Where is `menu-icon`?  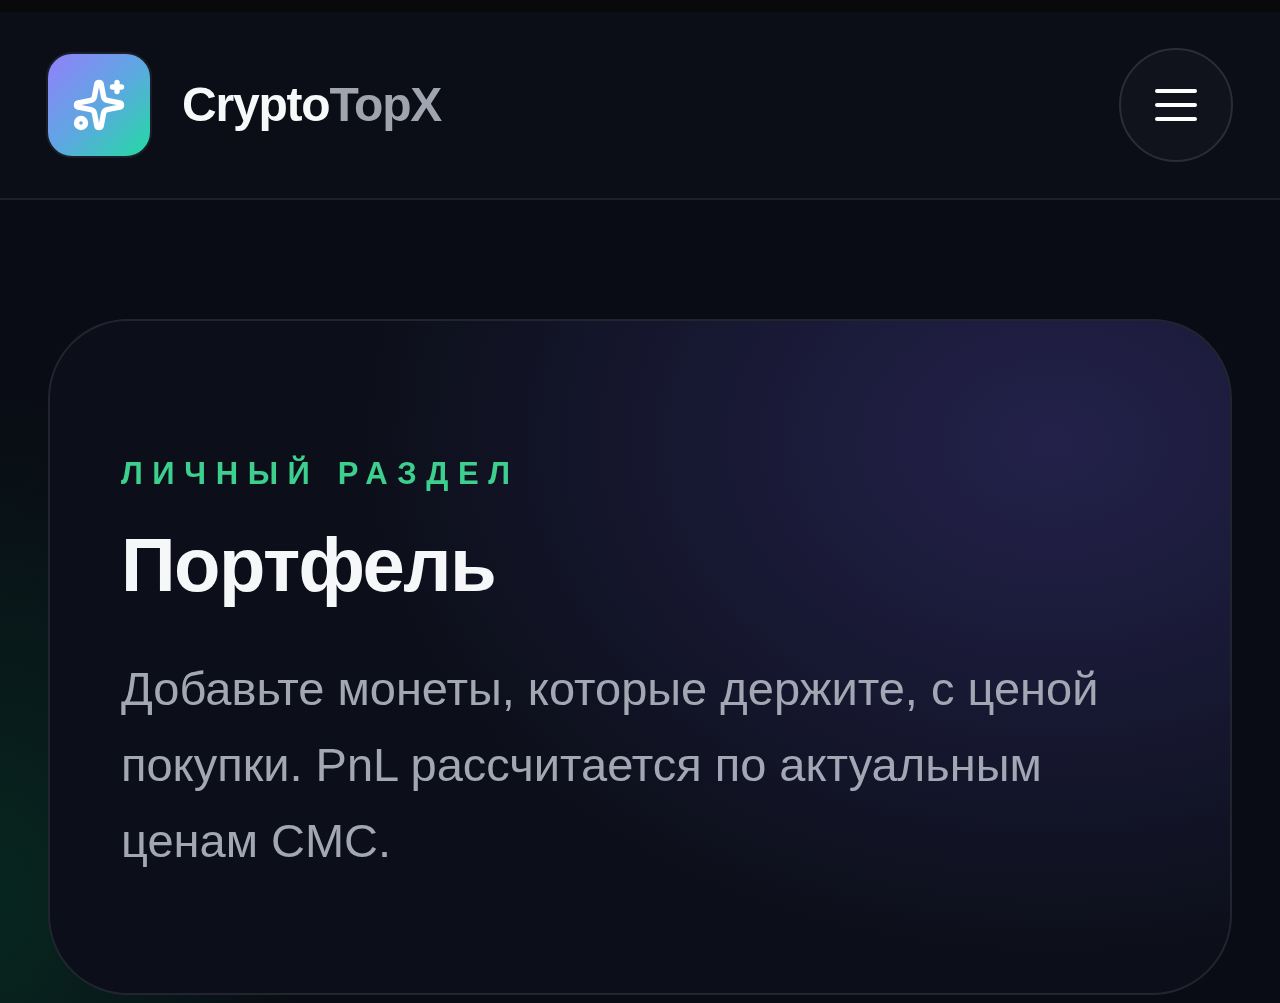 menu-icon is located at coordinates (1176, 105).